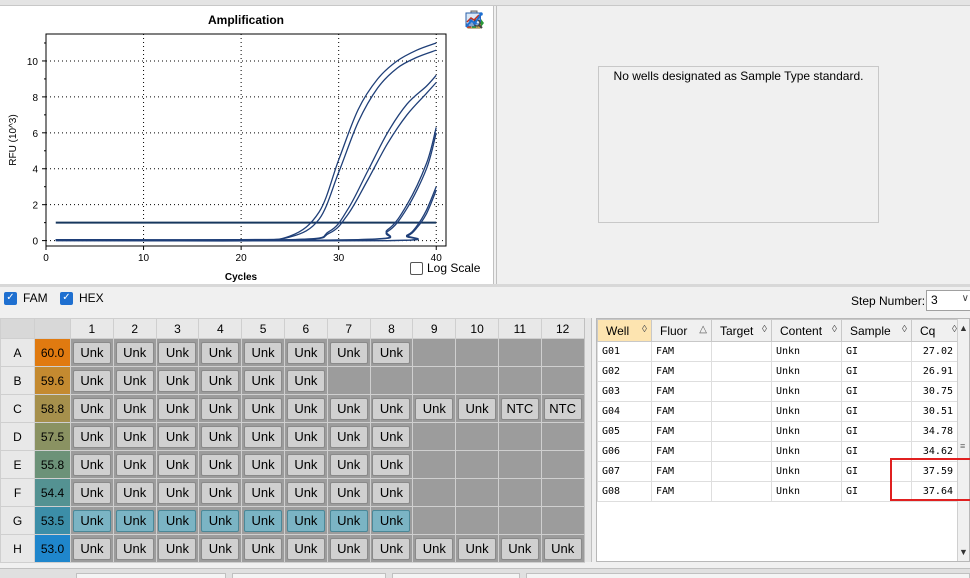 The height and width of the screenshot is (578, 970). Describe the element at coordinates (17, 352) in the screenshot. I see `plate-row-header: A` at that location.